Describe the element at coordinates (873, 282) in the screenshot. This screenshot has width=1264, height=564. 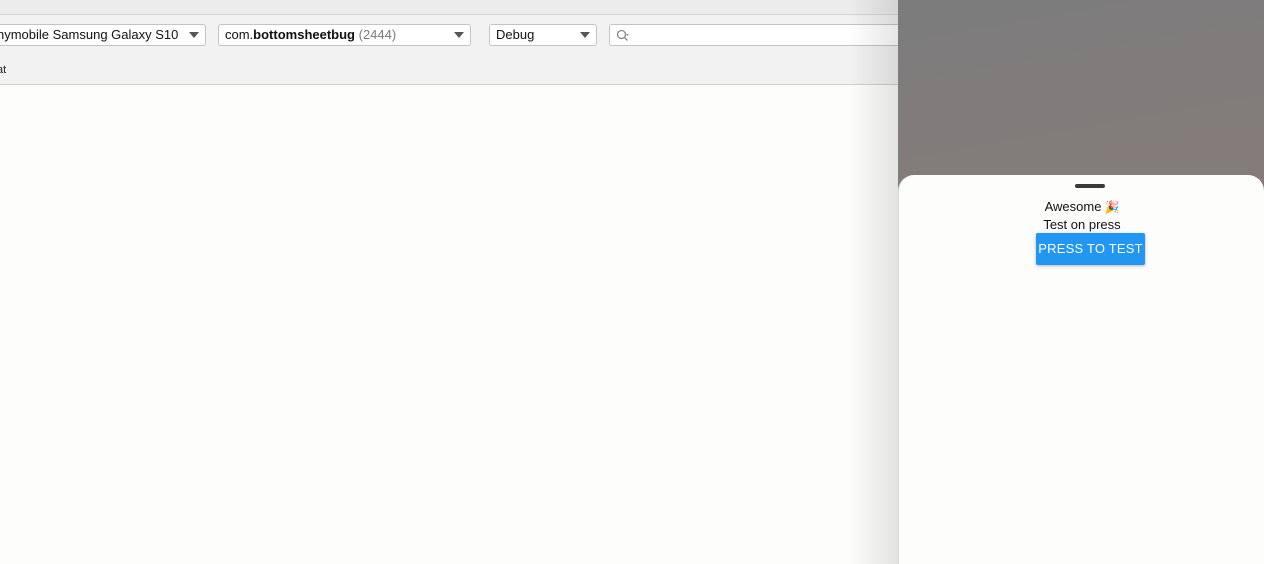
I see `emulator-shadow` at that location.